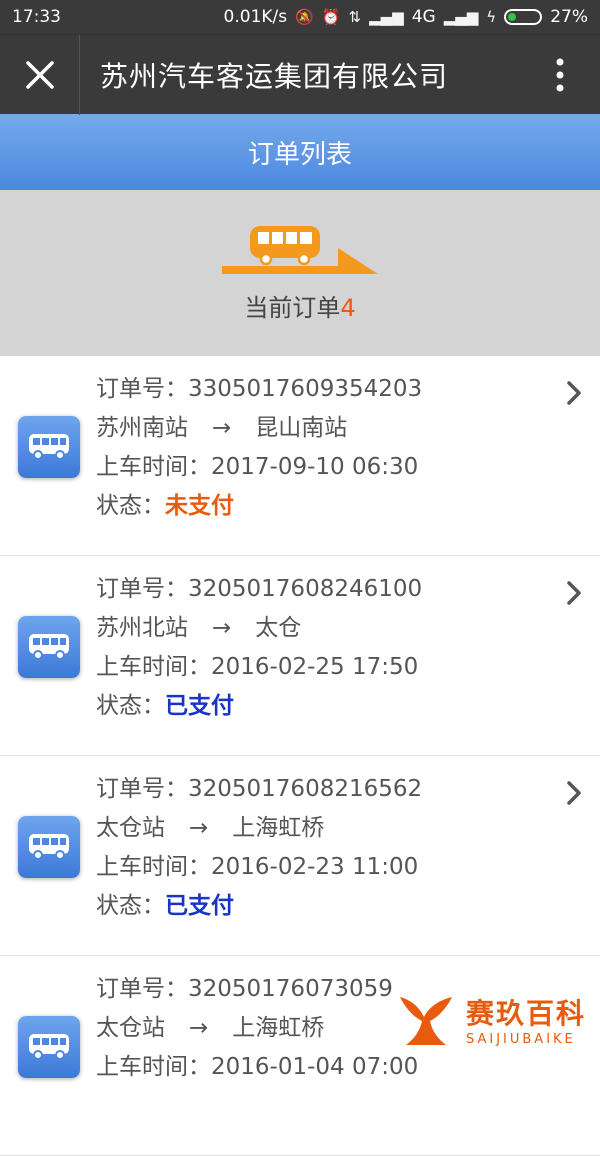  Describe the element at coordinates (425, 1021) in the screenshot. I see `whale-tail-logo-icon` at that location.